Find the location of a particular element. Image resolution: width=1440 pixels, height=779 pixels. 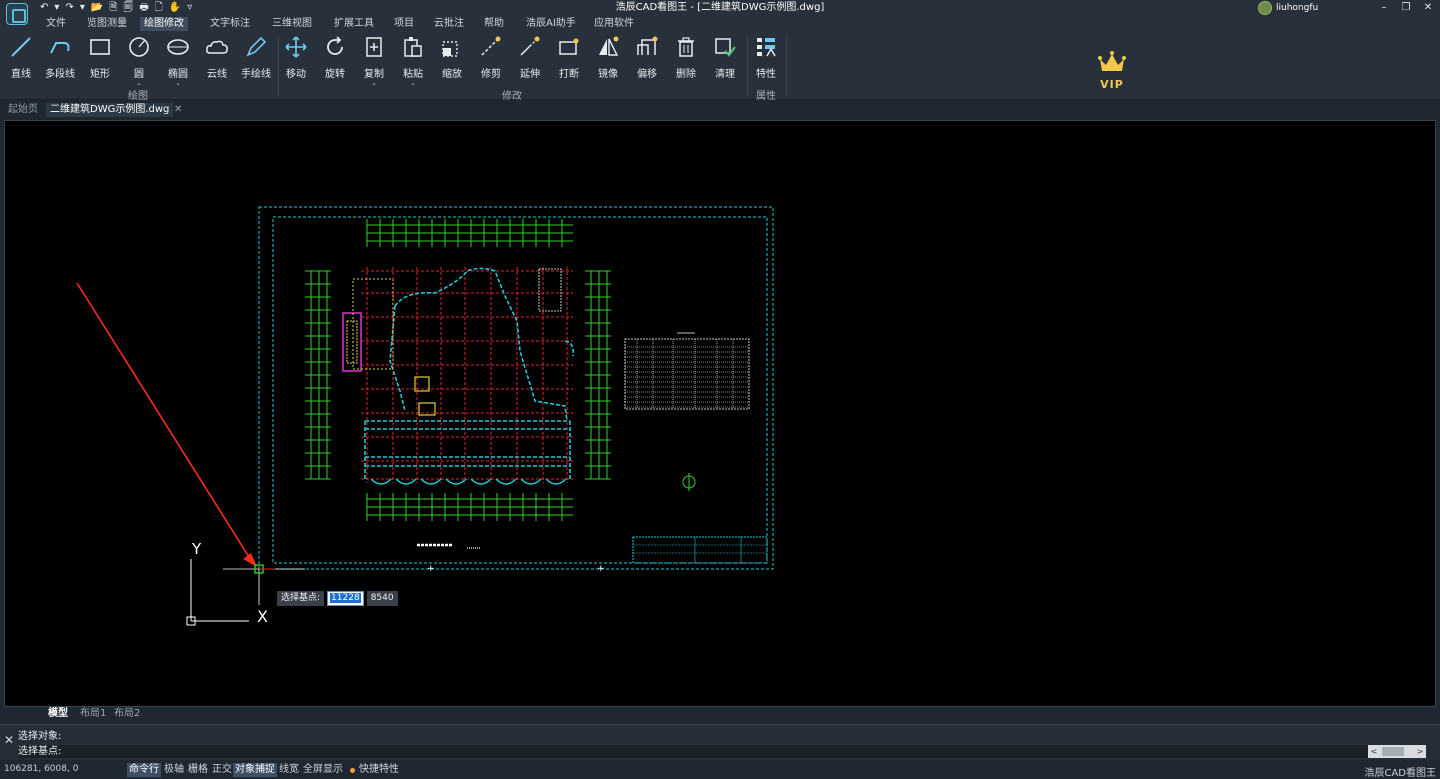

scroll-left-icon: < is located at coordinates (1374, 751).